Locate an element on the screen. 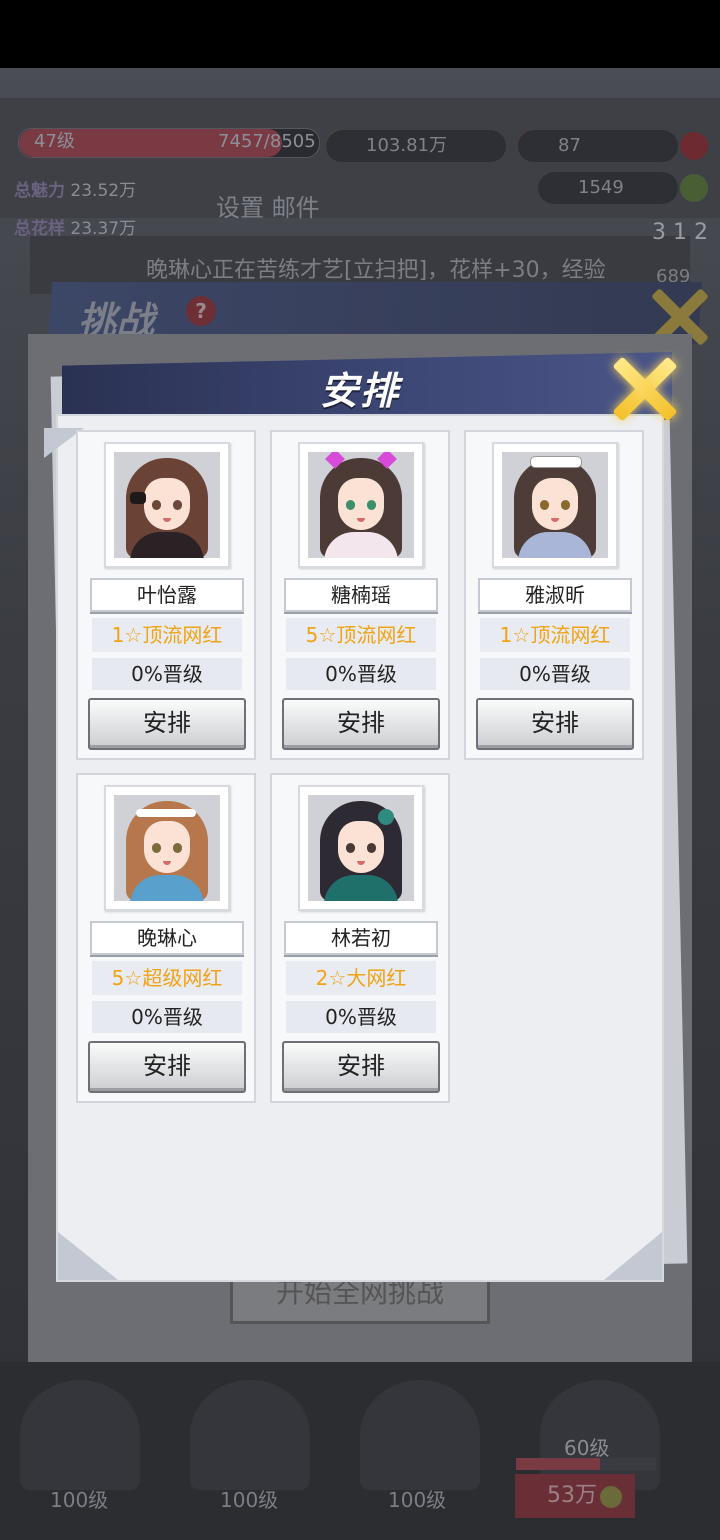 This screenshot has height=1540, width=720. level-label: 47级 is located at coordinates (54, 141).